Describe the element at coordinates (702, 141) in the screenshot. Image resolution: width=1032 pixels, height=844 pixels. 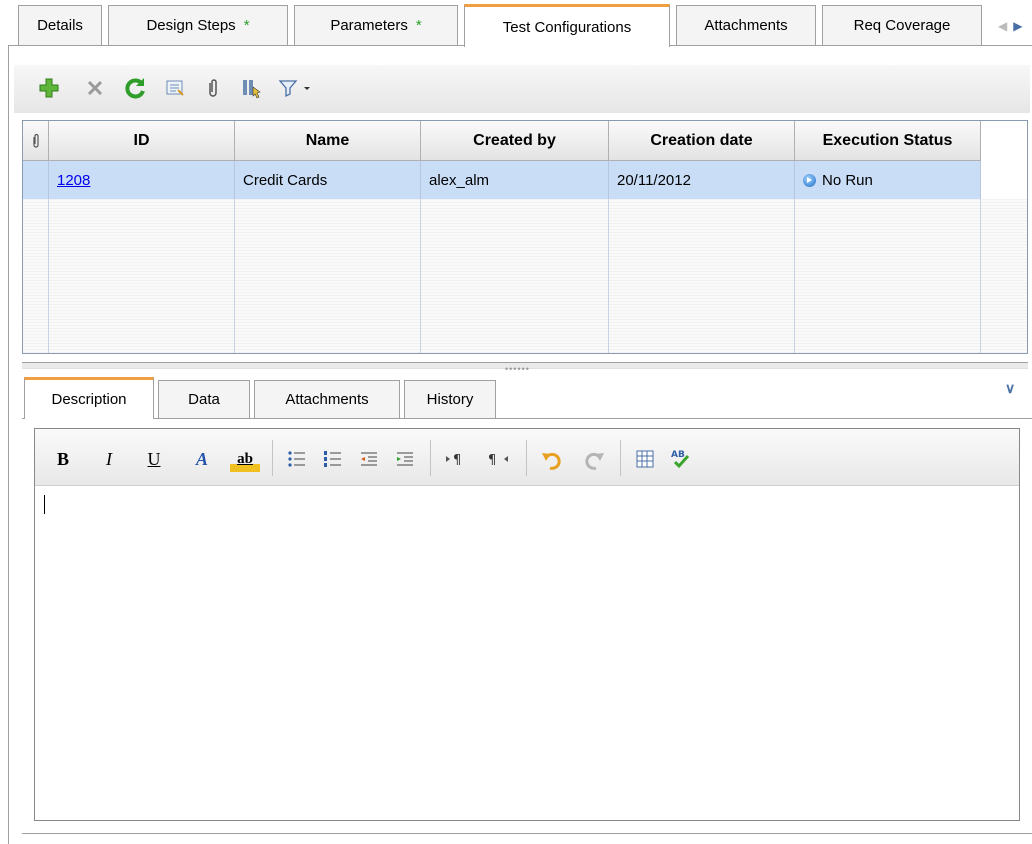
I see `column-header-creation-date: Creation date` at that location.